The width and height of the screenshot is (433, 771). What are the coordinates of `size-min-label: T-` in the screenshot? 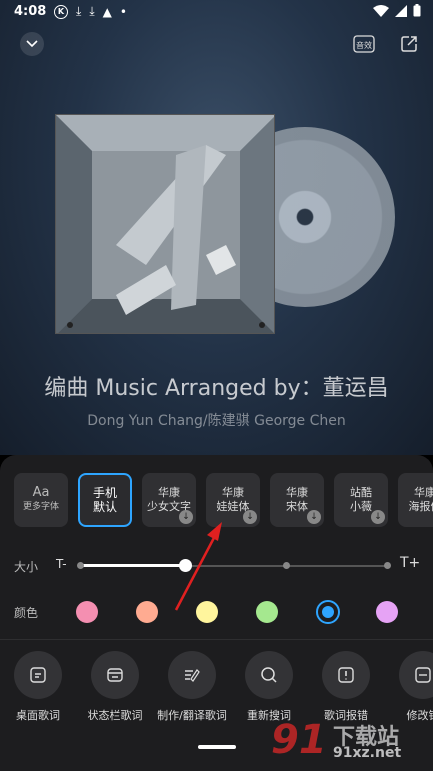 It's located at (61, 564).